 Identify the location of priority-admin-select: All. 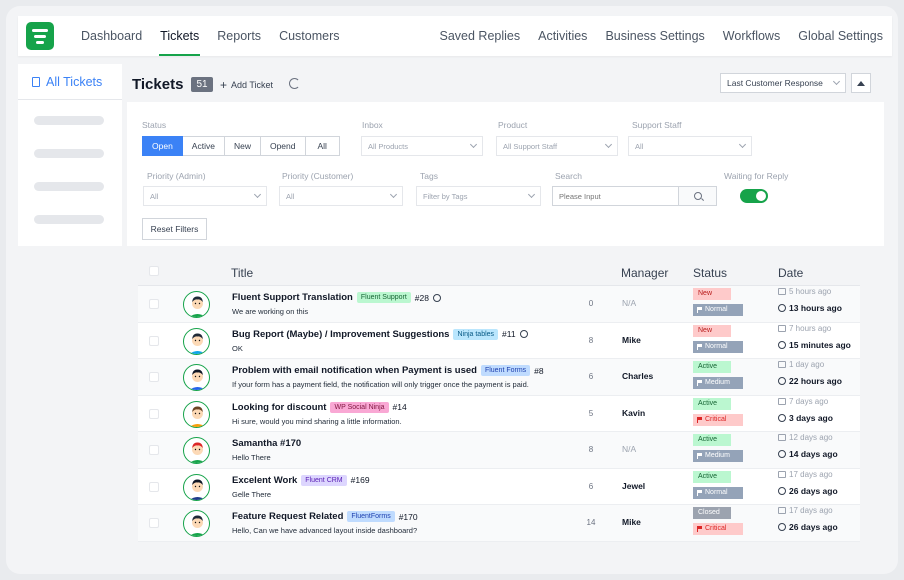
(205, 196).